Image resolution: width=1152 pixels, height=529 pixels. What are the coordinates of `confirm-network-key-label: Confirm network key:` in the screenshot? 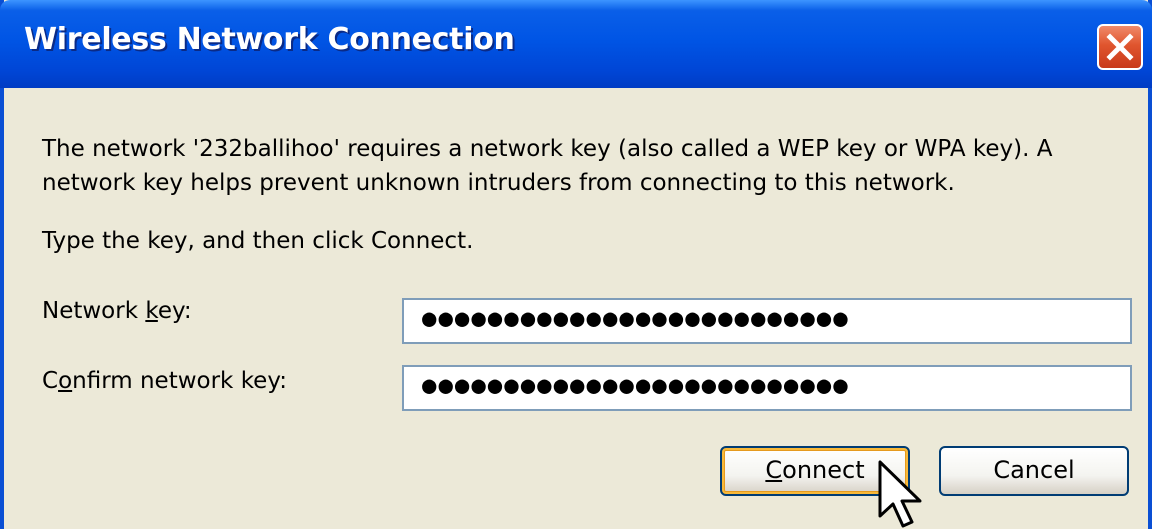 It's located at (165, 381).